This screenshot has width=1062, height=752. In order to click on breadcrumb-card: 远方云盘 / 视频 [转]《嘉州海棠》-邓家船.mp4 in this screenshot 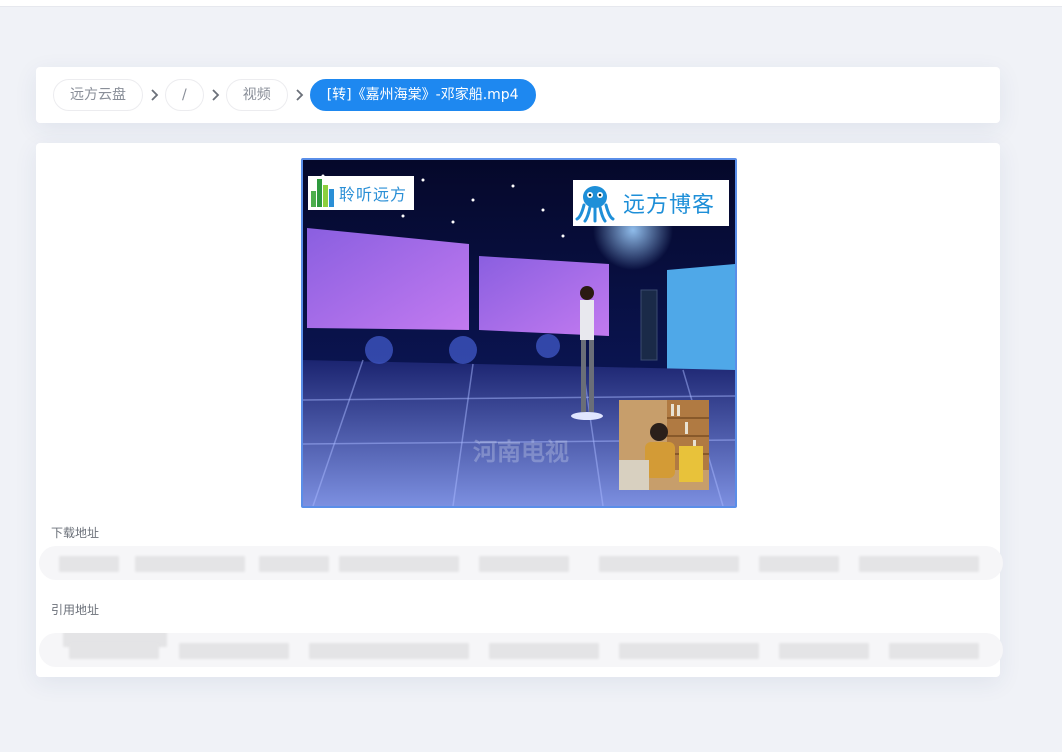, I will do `click(518, 95)`.